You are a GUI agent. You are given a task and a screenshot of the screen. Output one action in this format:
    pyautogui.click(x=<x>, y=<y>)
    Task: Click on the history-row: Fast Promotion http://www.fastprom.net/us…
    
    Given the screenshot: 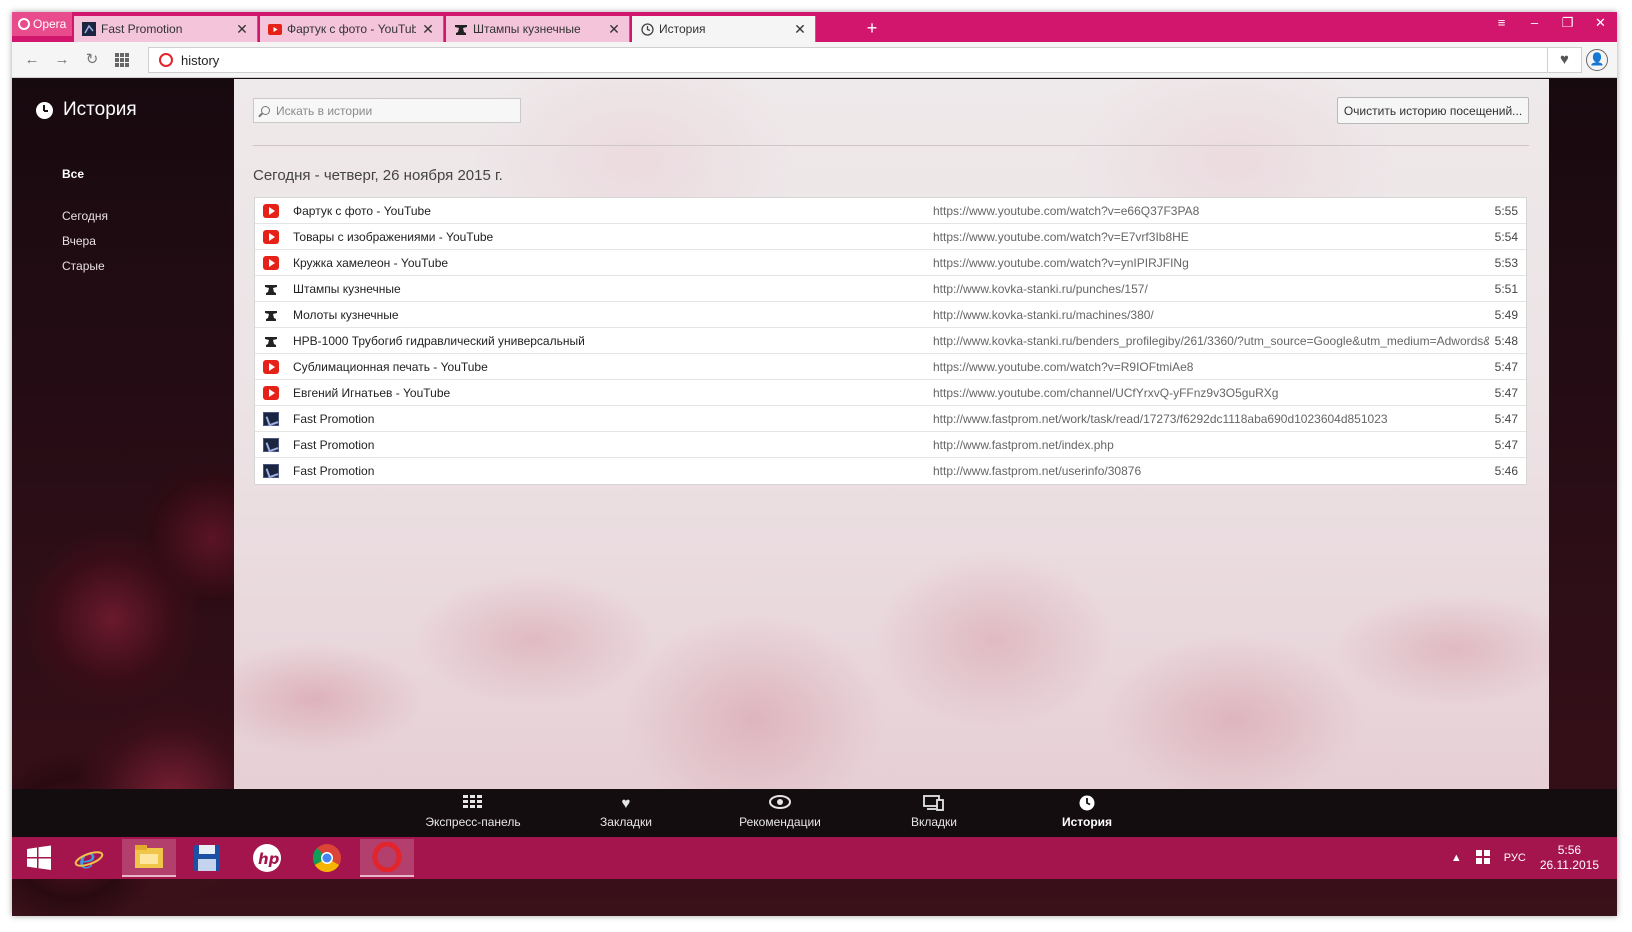 What is the action you would take?
    pyautogui.click(x=890, y=471)
    